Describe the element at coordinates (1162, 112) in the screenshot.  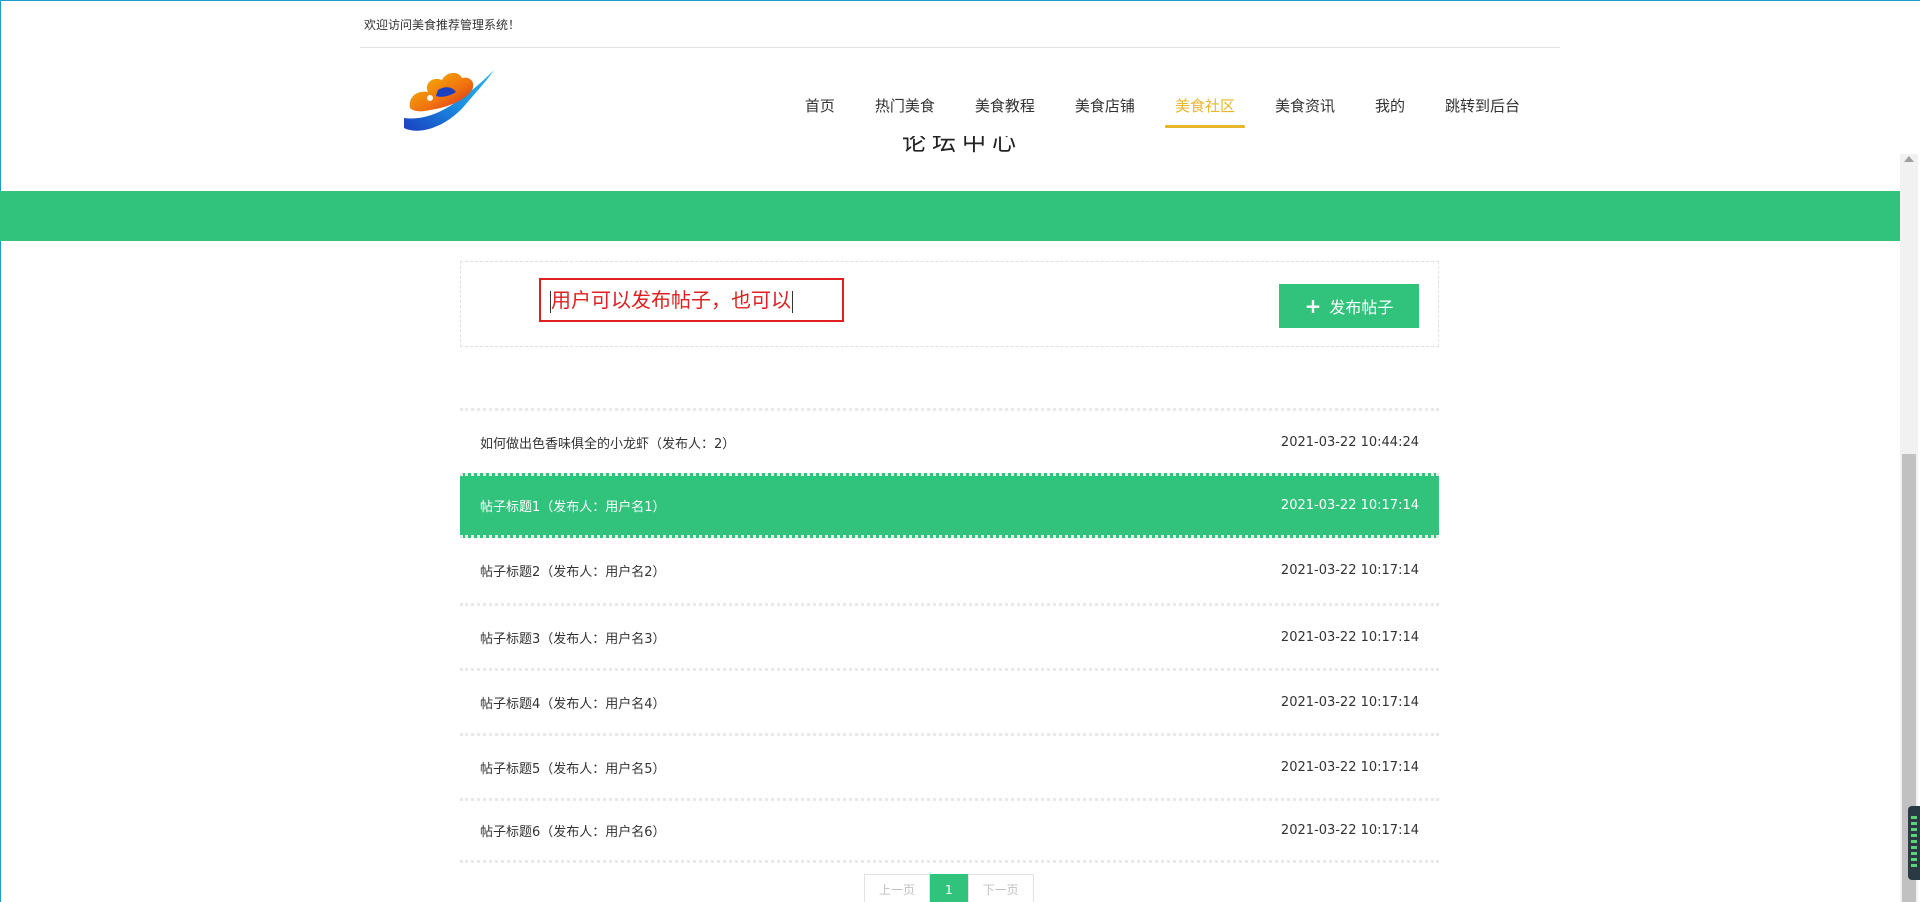
I see `main-nav: 首页 热门美食 美食教程 美食店铺 美食社区 美食资讯 我的 跳转到后台` at that location.